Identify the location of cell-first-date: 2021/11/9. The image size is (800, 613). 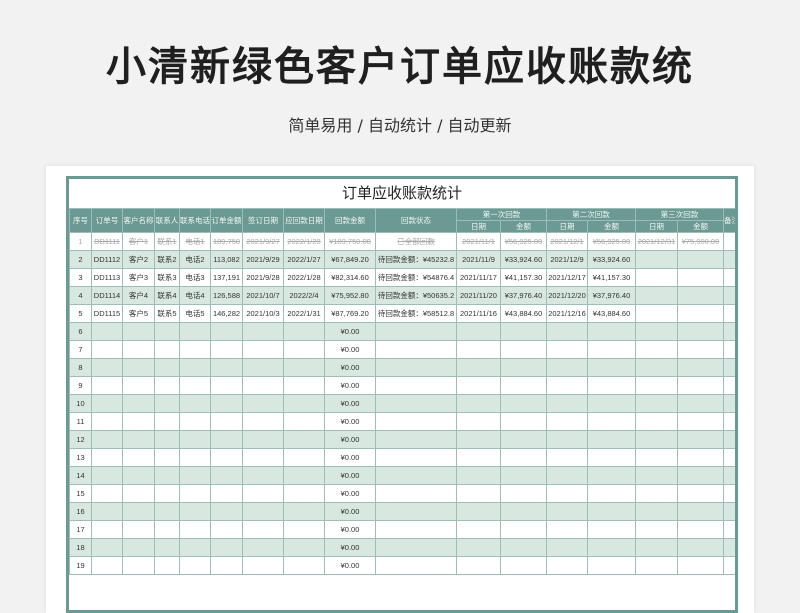
(478, 259).